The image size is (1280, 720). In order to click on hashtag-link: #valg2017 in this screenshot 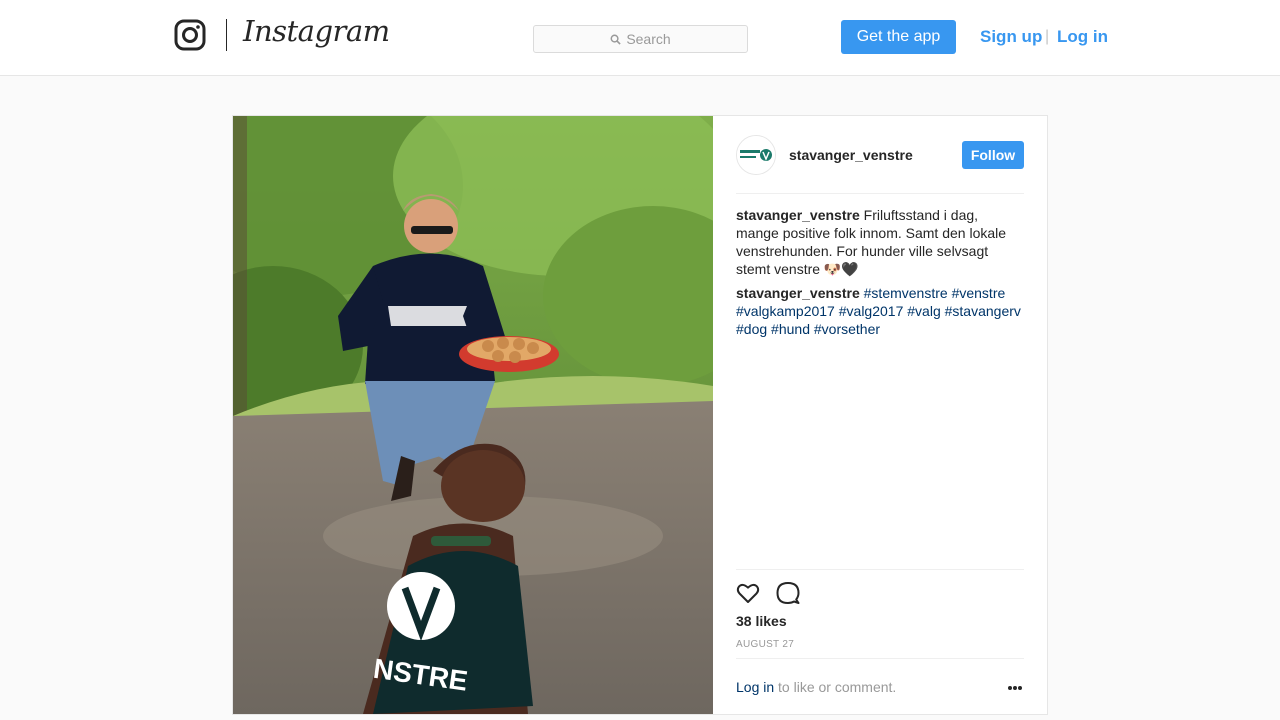, I will do `click(871, 311)`.